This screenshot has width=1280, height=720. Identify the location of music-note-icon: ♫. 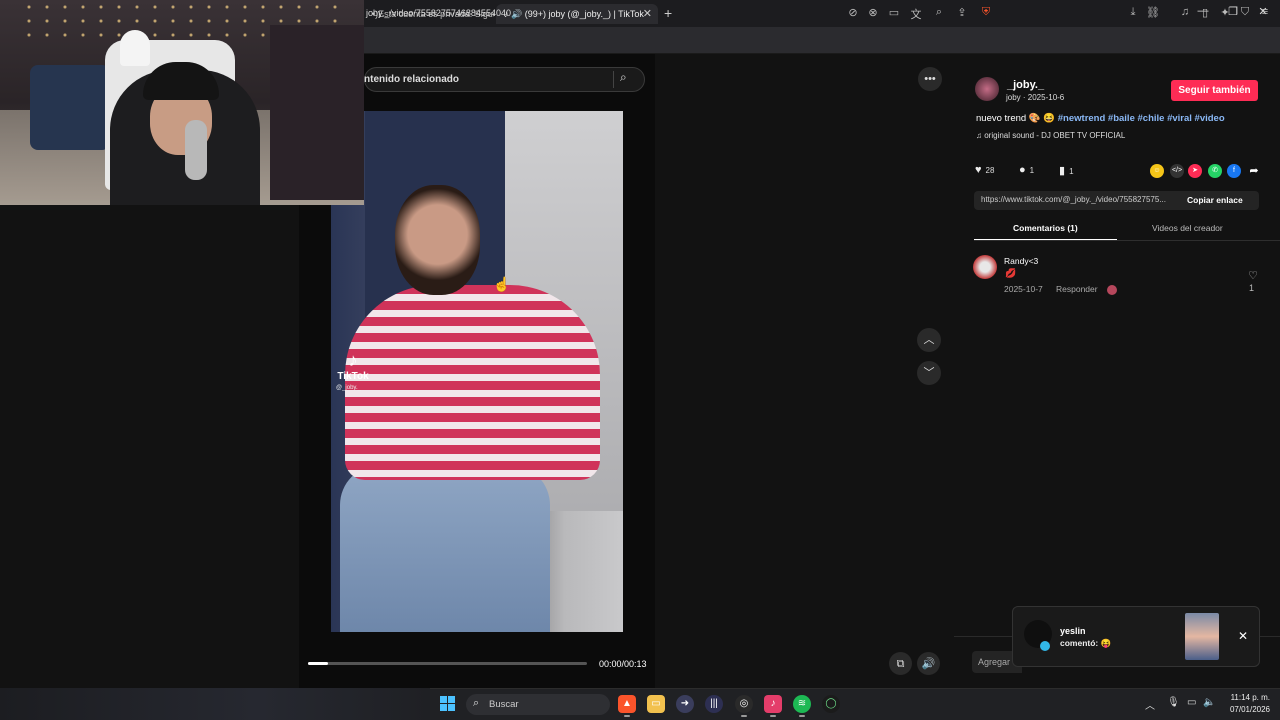
(980, 135).